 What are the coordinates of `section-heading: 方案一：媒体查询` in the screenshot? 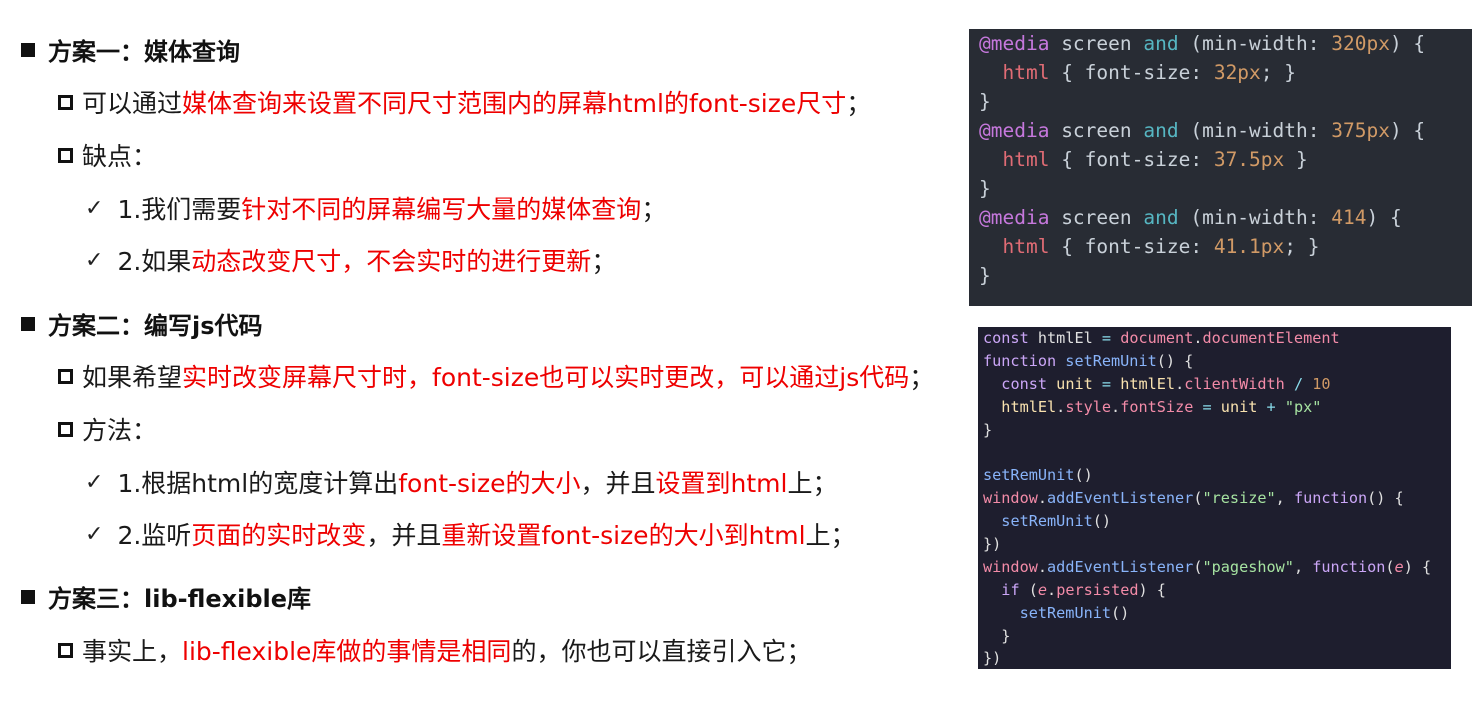 It's located at (130, 49).